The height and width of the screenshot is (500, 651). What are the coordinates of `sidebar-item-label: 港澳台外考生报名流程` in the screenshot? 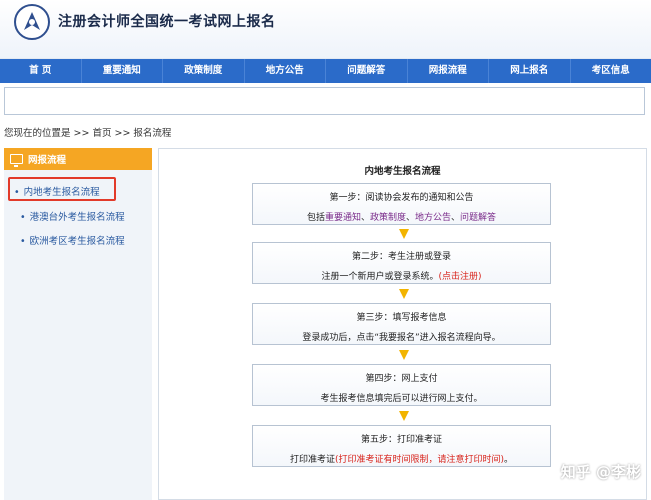 It's located at (77, 217).